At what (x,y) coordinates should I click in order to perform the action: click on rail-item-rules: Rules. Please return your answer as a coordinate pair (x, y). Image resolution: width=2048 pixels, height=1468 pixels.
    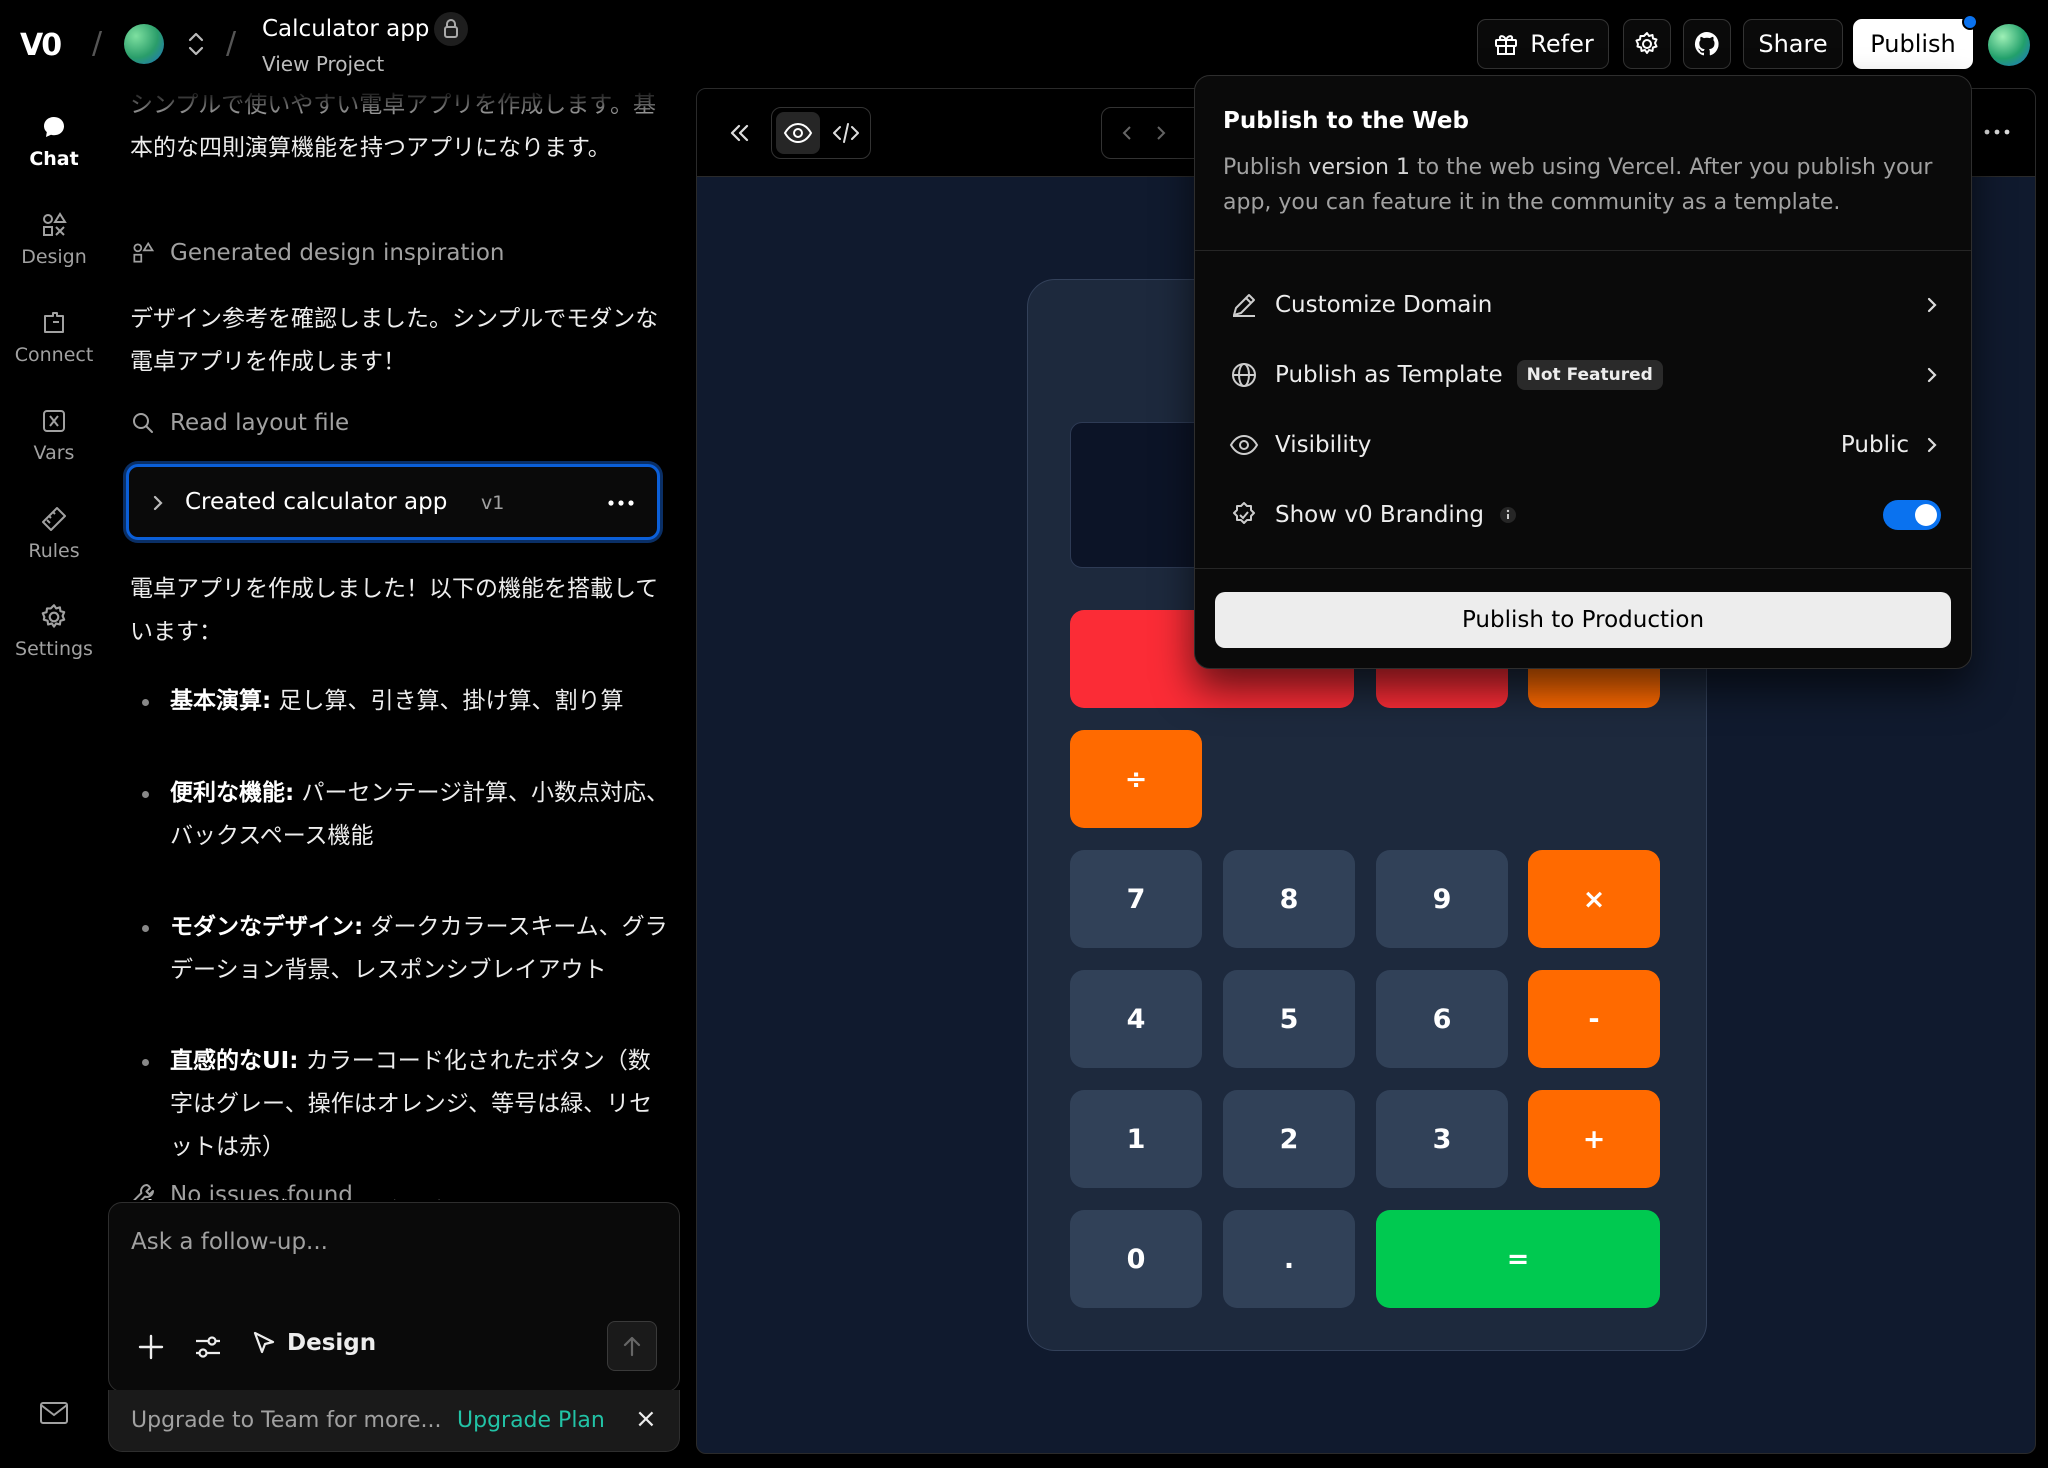
    Looking at the image, I should click on (54, 533).